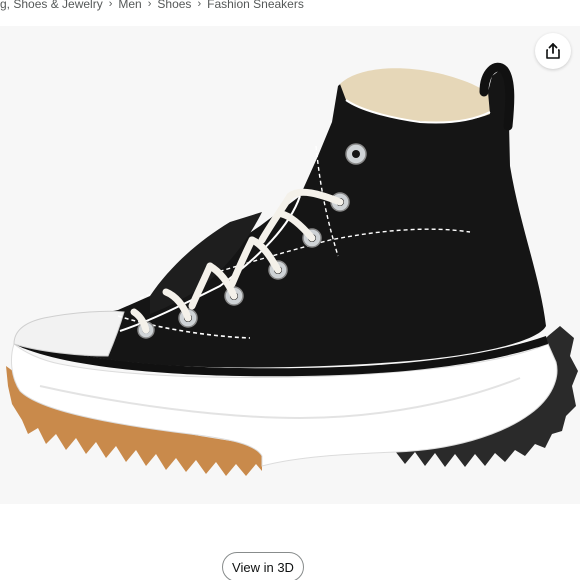 The height and width of the screenshot is (580, 580). What do you see at coordinates (255, 5) in the screenshot?
I see `breadcrumb-item-fashion-sneakers: Fashion Sneakers` at bounding box center [255, 5].